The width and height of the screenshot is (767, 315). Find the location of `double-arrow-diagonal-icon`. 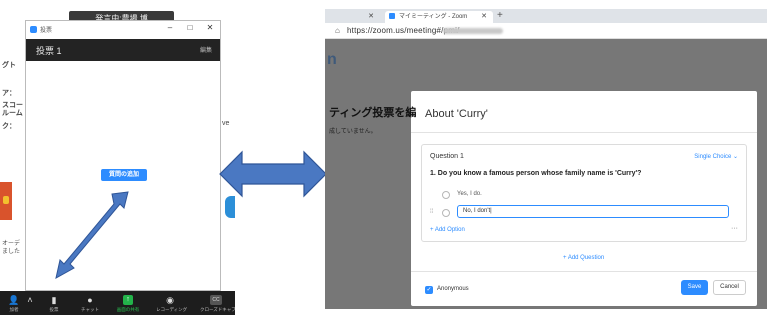

double-arrow-diagonal-icon is located at coordinates (92, 235).